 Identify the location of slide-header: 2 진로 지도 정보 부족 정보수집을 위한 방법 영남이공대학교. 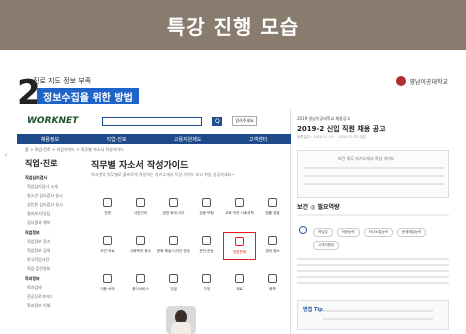
(235, 84).